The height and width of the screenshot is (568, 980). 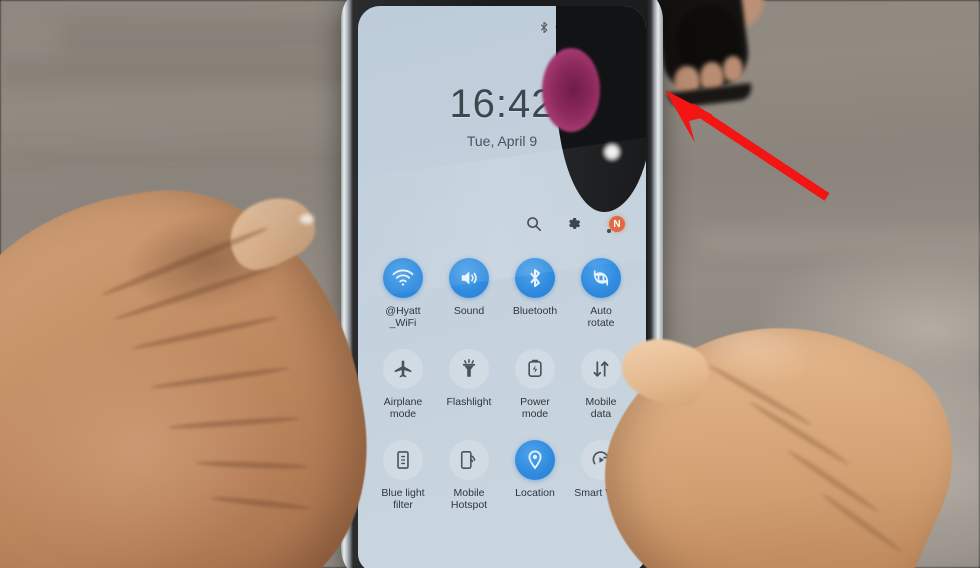 I want to click on background-toe, so click(x=733, y=69).